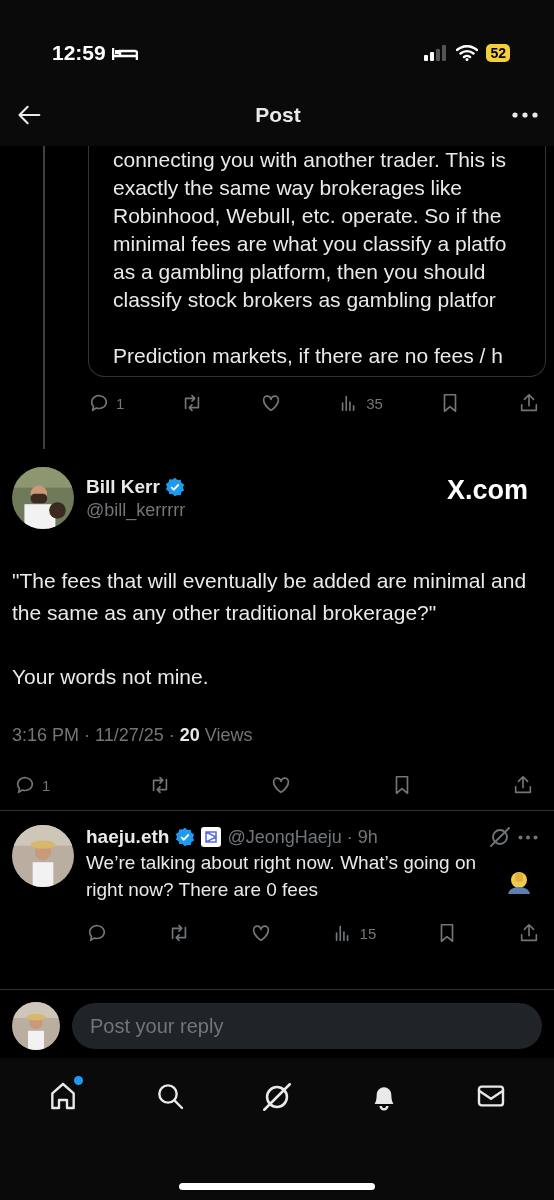 This screenshot has width=554, height=1200. Describe the element at coordinates (308, 216) in the screenshot. I see `quoted-text-line: Robinhood, Webull, etc. operate. So if the` at that location.